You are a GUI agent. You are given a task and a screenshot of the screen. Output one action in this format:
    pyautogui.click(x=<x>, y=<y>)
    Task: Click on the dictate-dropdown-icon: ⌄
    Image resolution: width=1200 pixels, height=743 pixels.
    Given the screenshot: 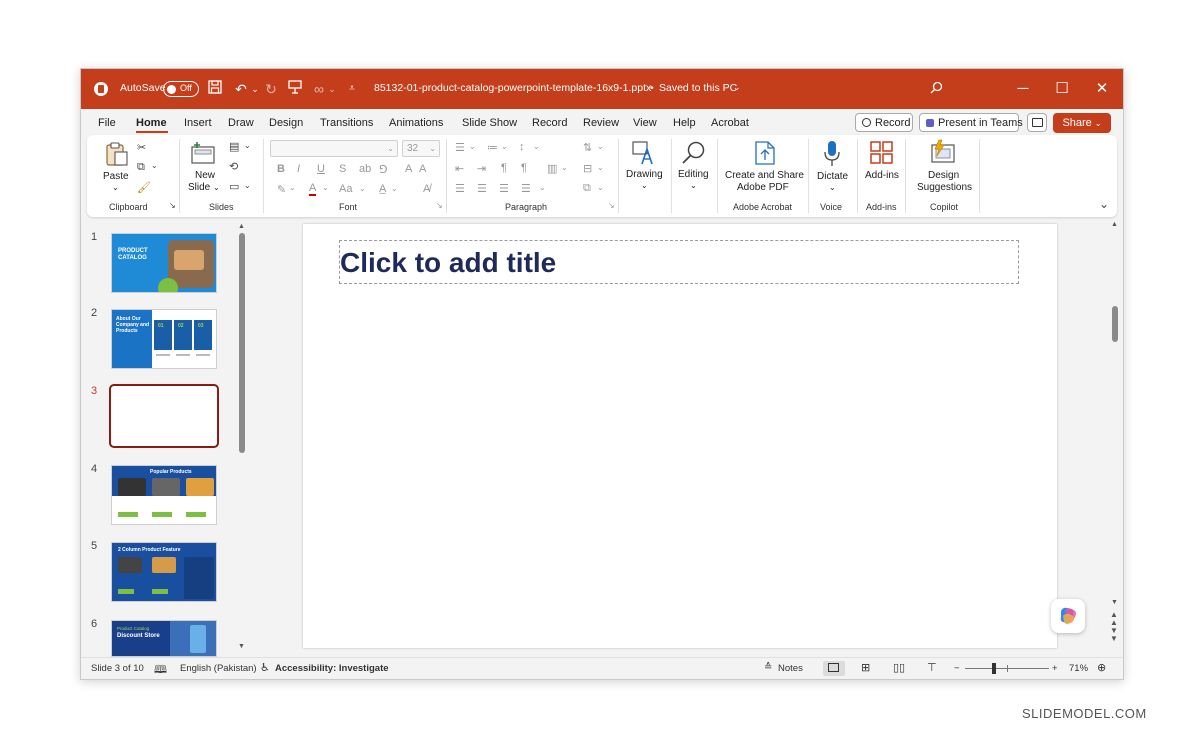 What is the action you would take?
    pyautogui.click(x=832, y=188)
    